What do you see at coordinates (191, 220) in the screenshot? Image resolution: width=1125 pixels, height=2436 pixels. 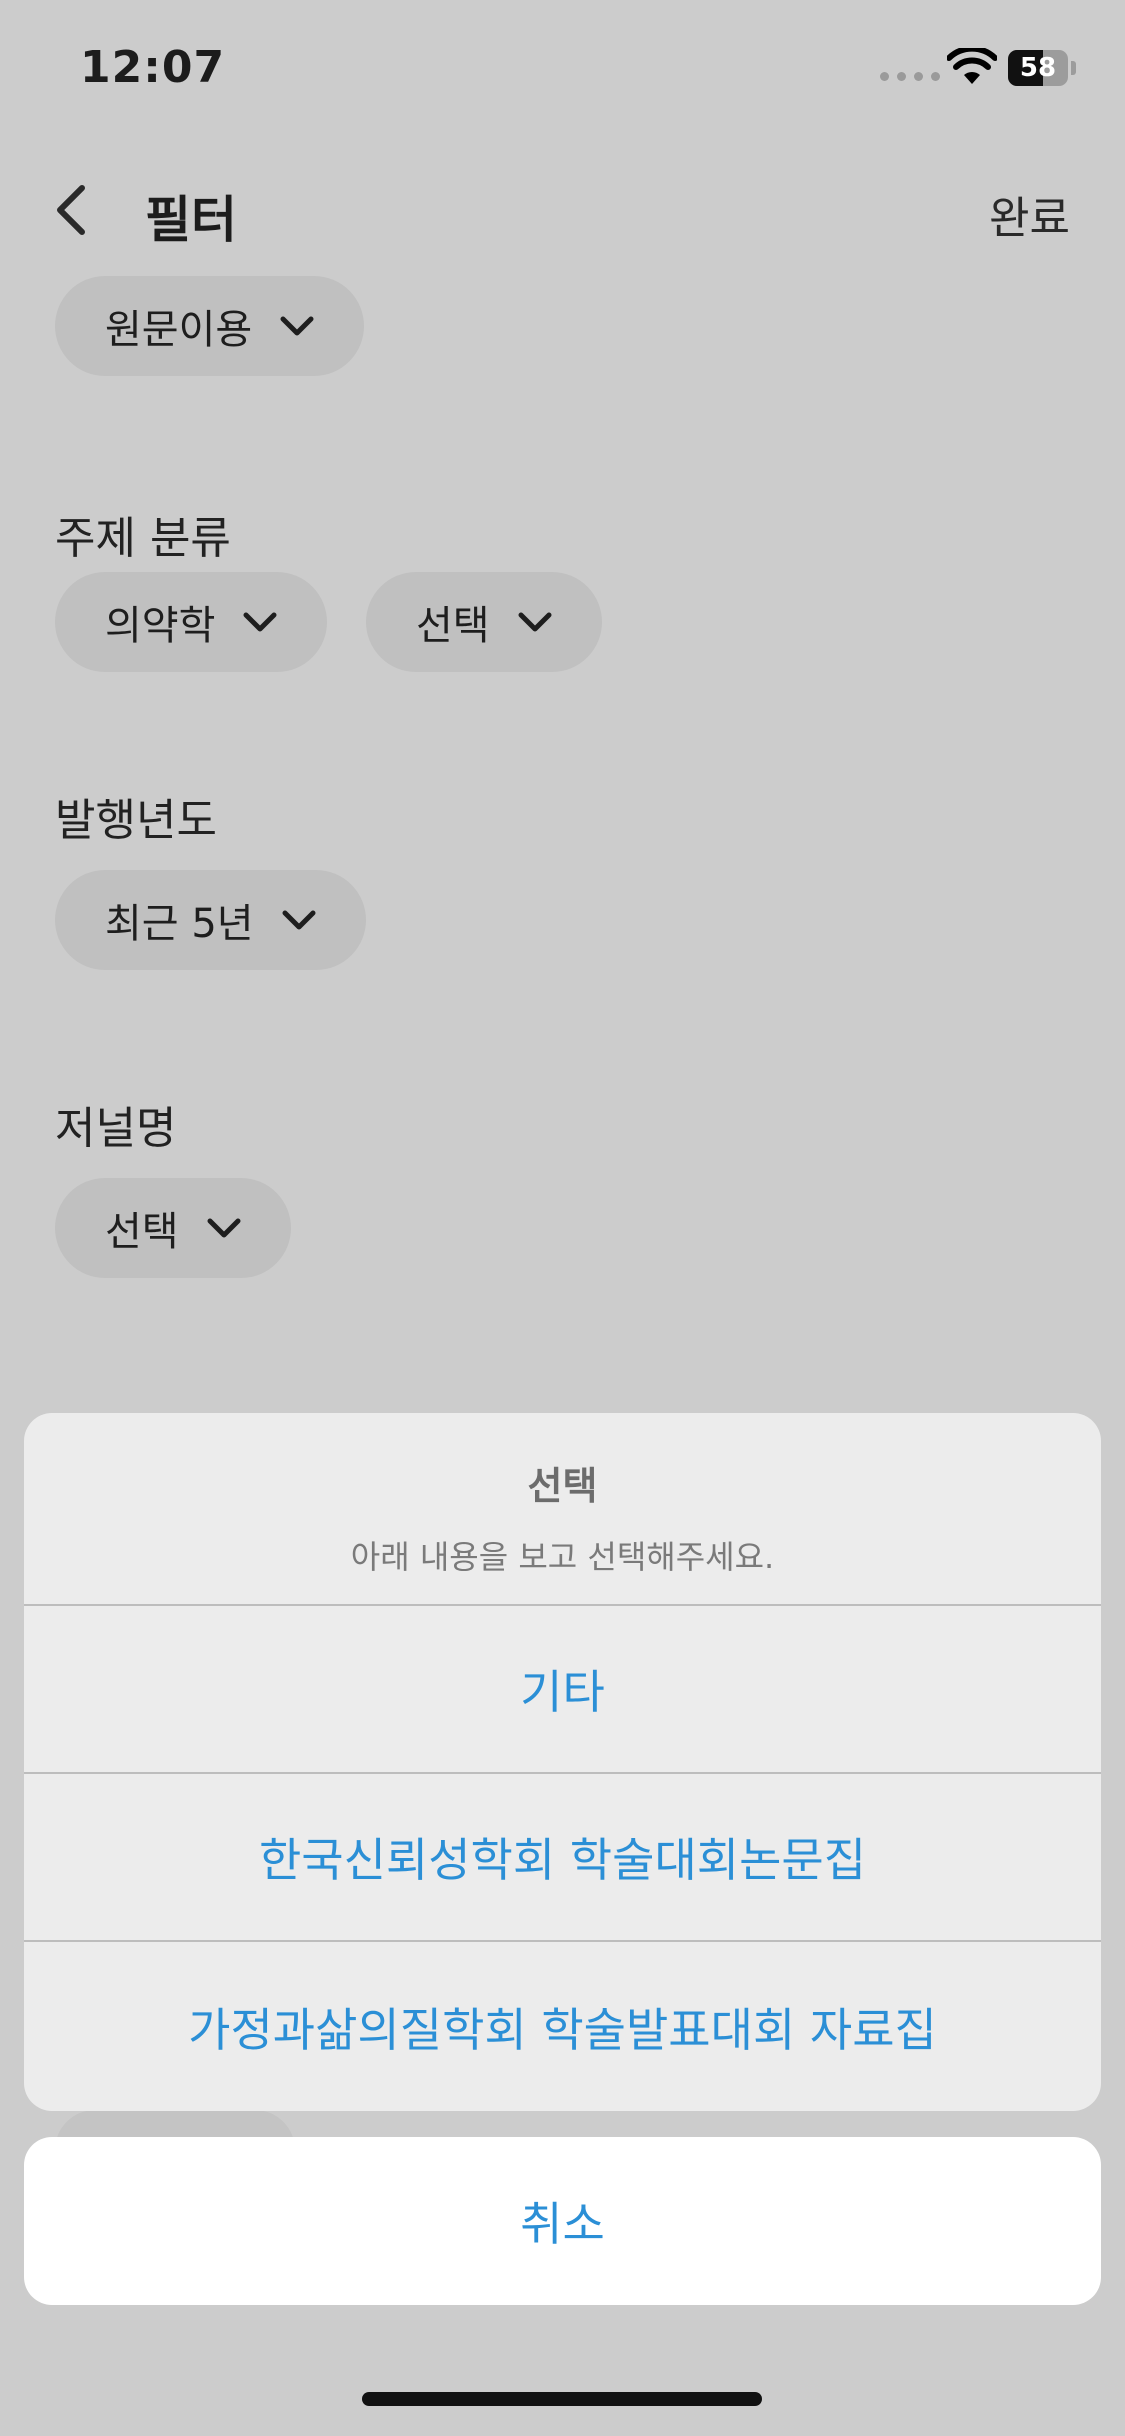 I see `page-title: 필터` at bounding box center [191, 220].